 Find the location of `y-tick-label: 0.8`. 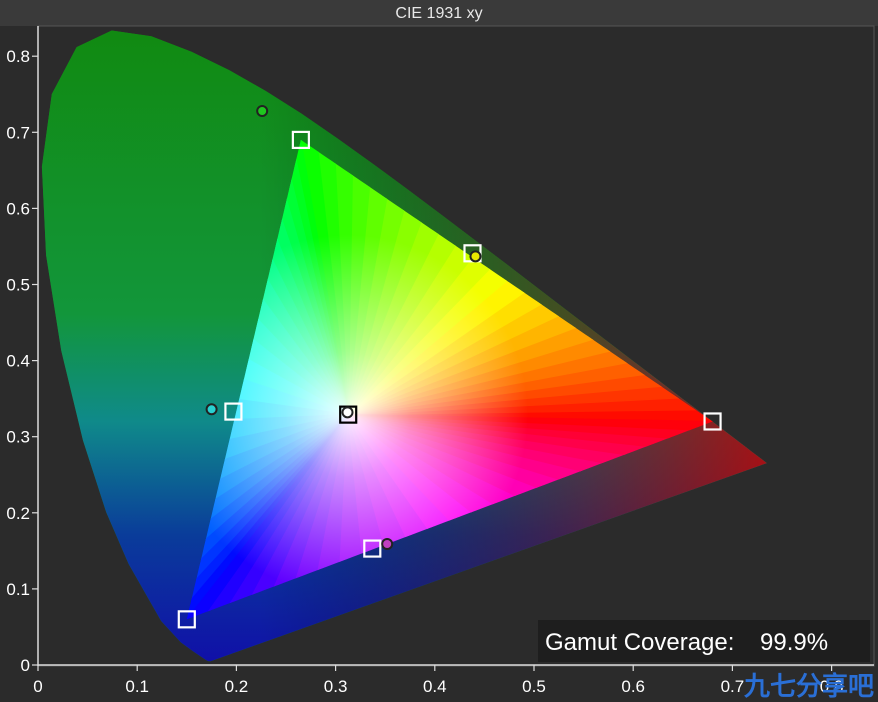

y-tick-label: 0.8 is located at coordinates (18, 56).